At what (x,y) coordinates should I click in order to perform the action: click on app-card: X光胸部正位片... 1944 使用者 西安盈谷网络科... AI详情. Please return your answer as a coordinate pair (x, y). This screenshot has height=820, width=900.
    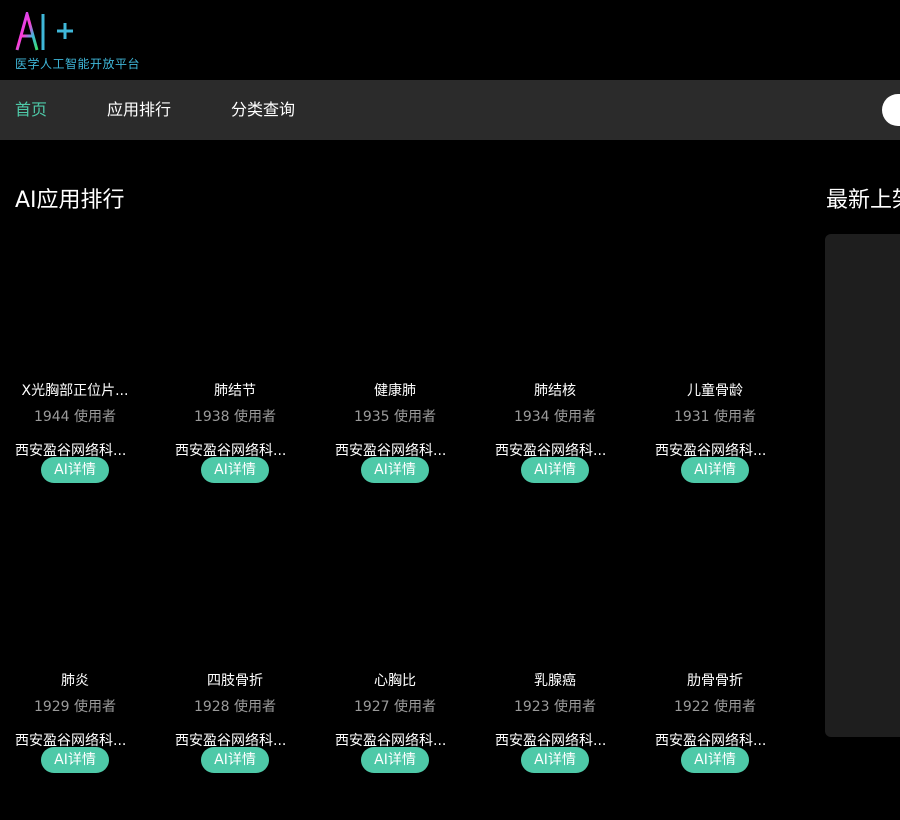
    Looking at the image, I should click on (90, 390).